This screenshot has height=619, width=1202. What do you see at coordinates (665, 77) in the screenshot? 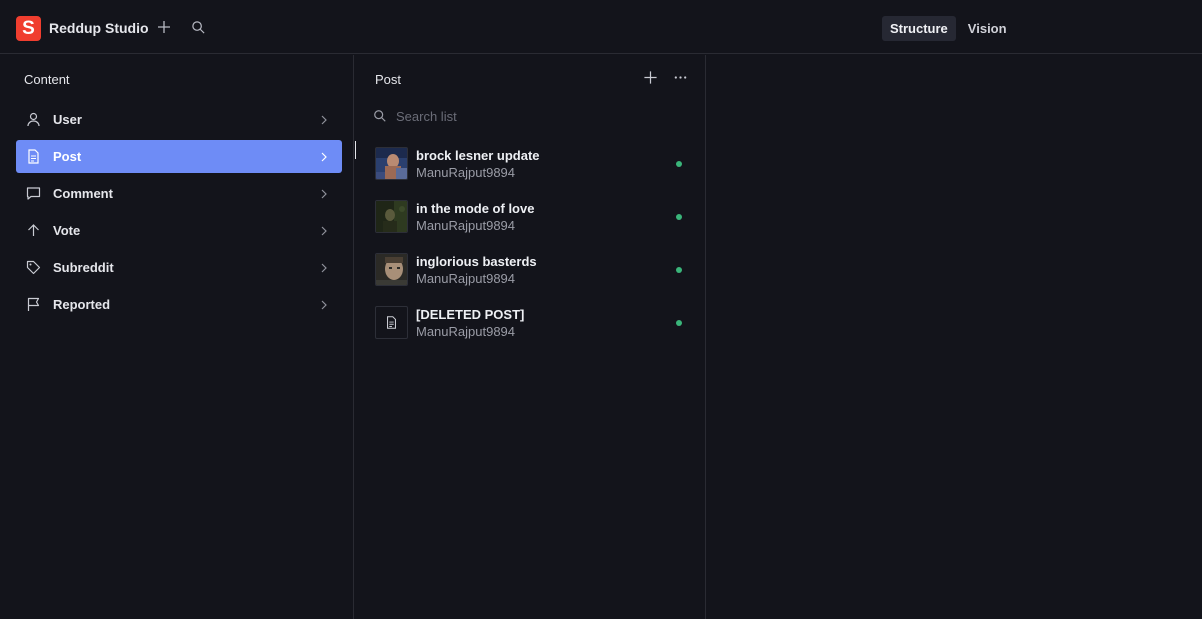
I see `pane-actions` at bounding box center [665, 77].